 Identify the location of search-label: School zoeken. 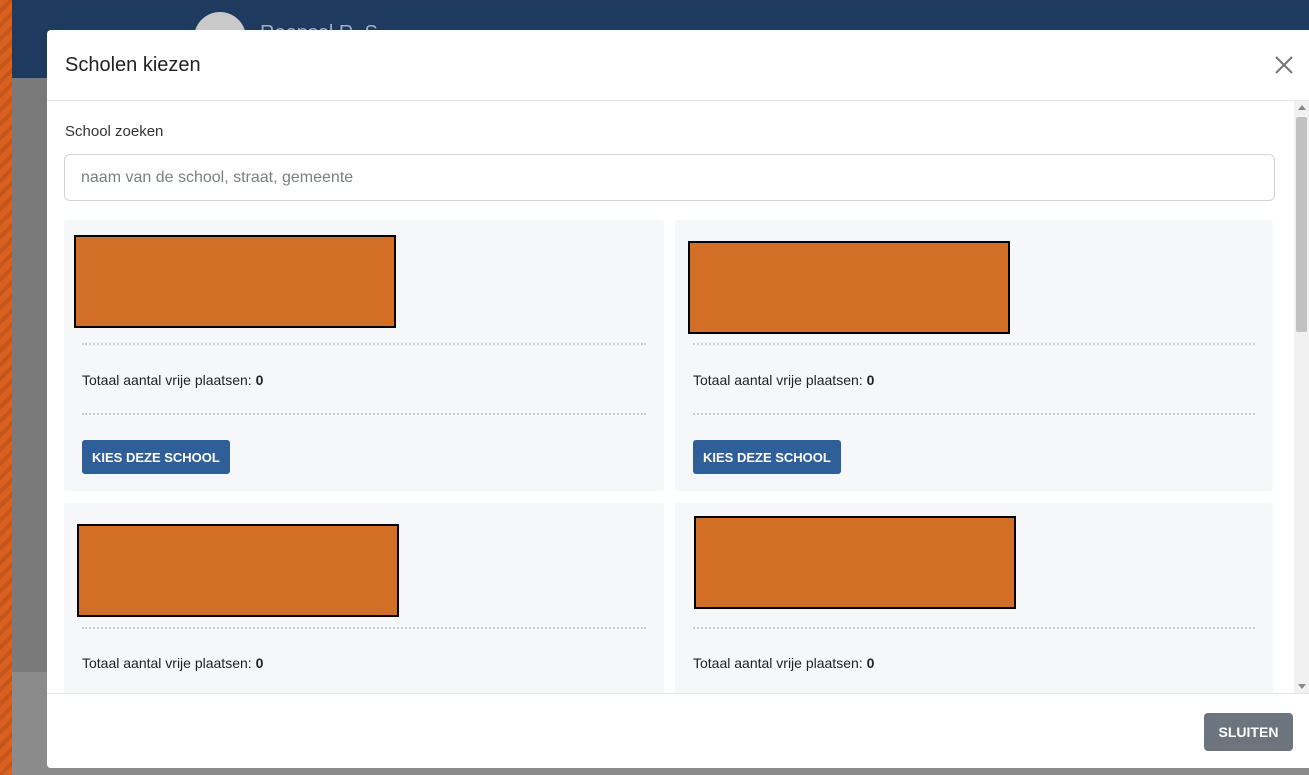
(114, 131).